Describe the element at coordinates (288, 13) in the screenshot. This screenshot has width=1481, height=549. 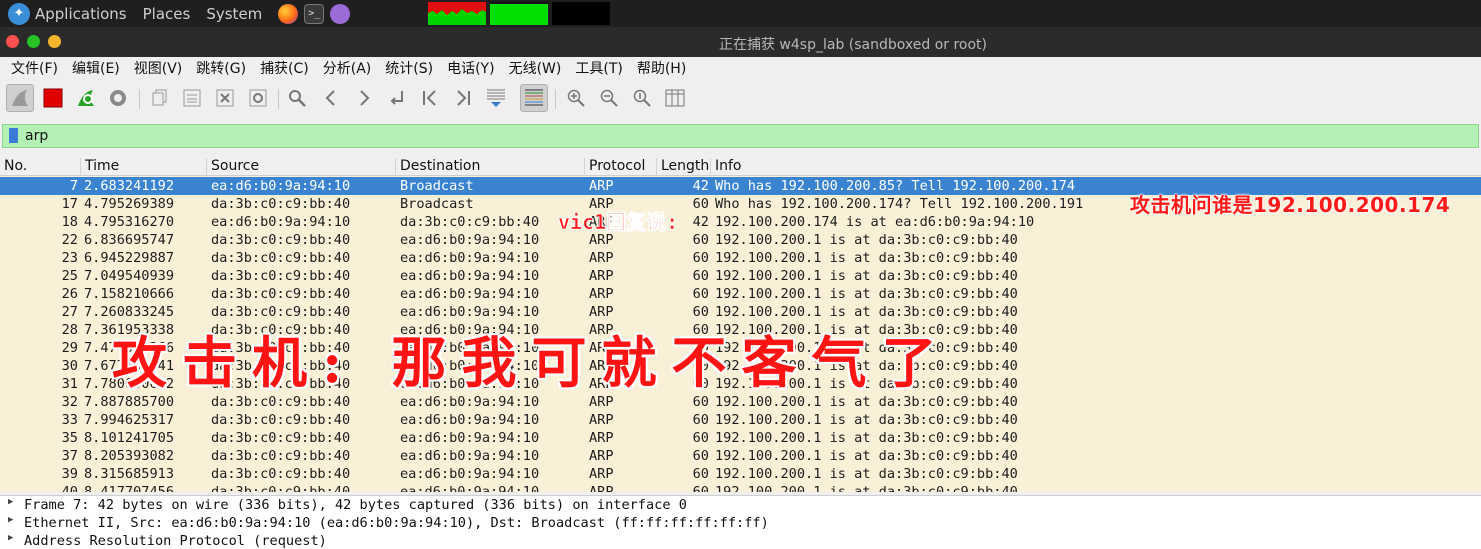
I see `firefox-icon` at that location.